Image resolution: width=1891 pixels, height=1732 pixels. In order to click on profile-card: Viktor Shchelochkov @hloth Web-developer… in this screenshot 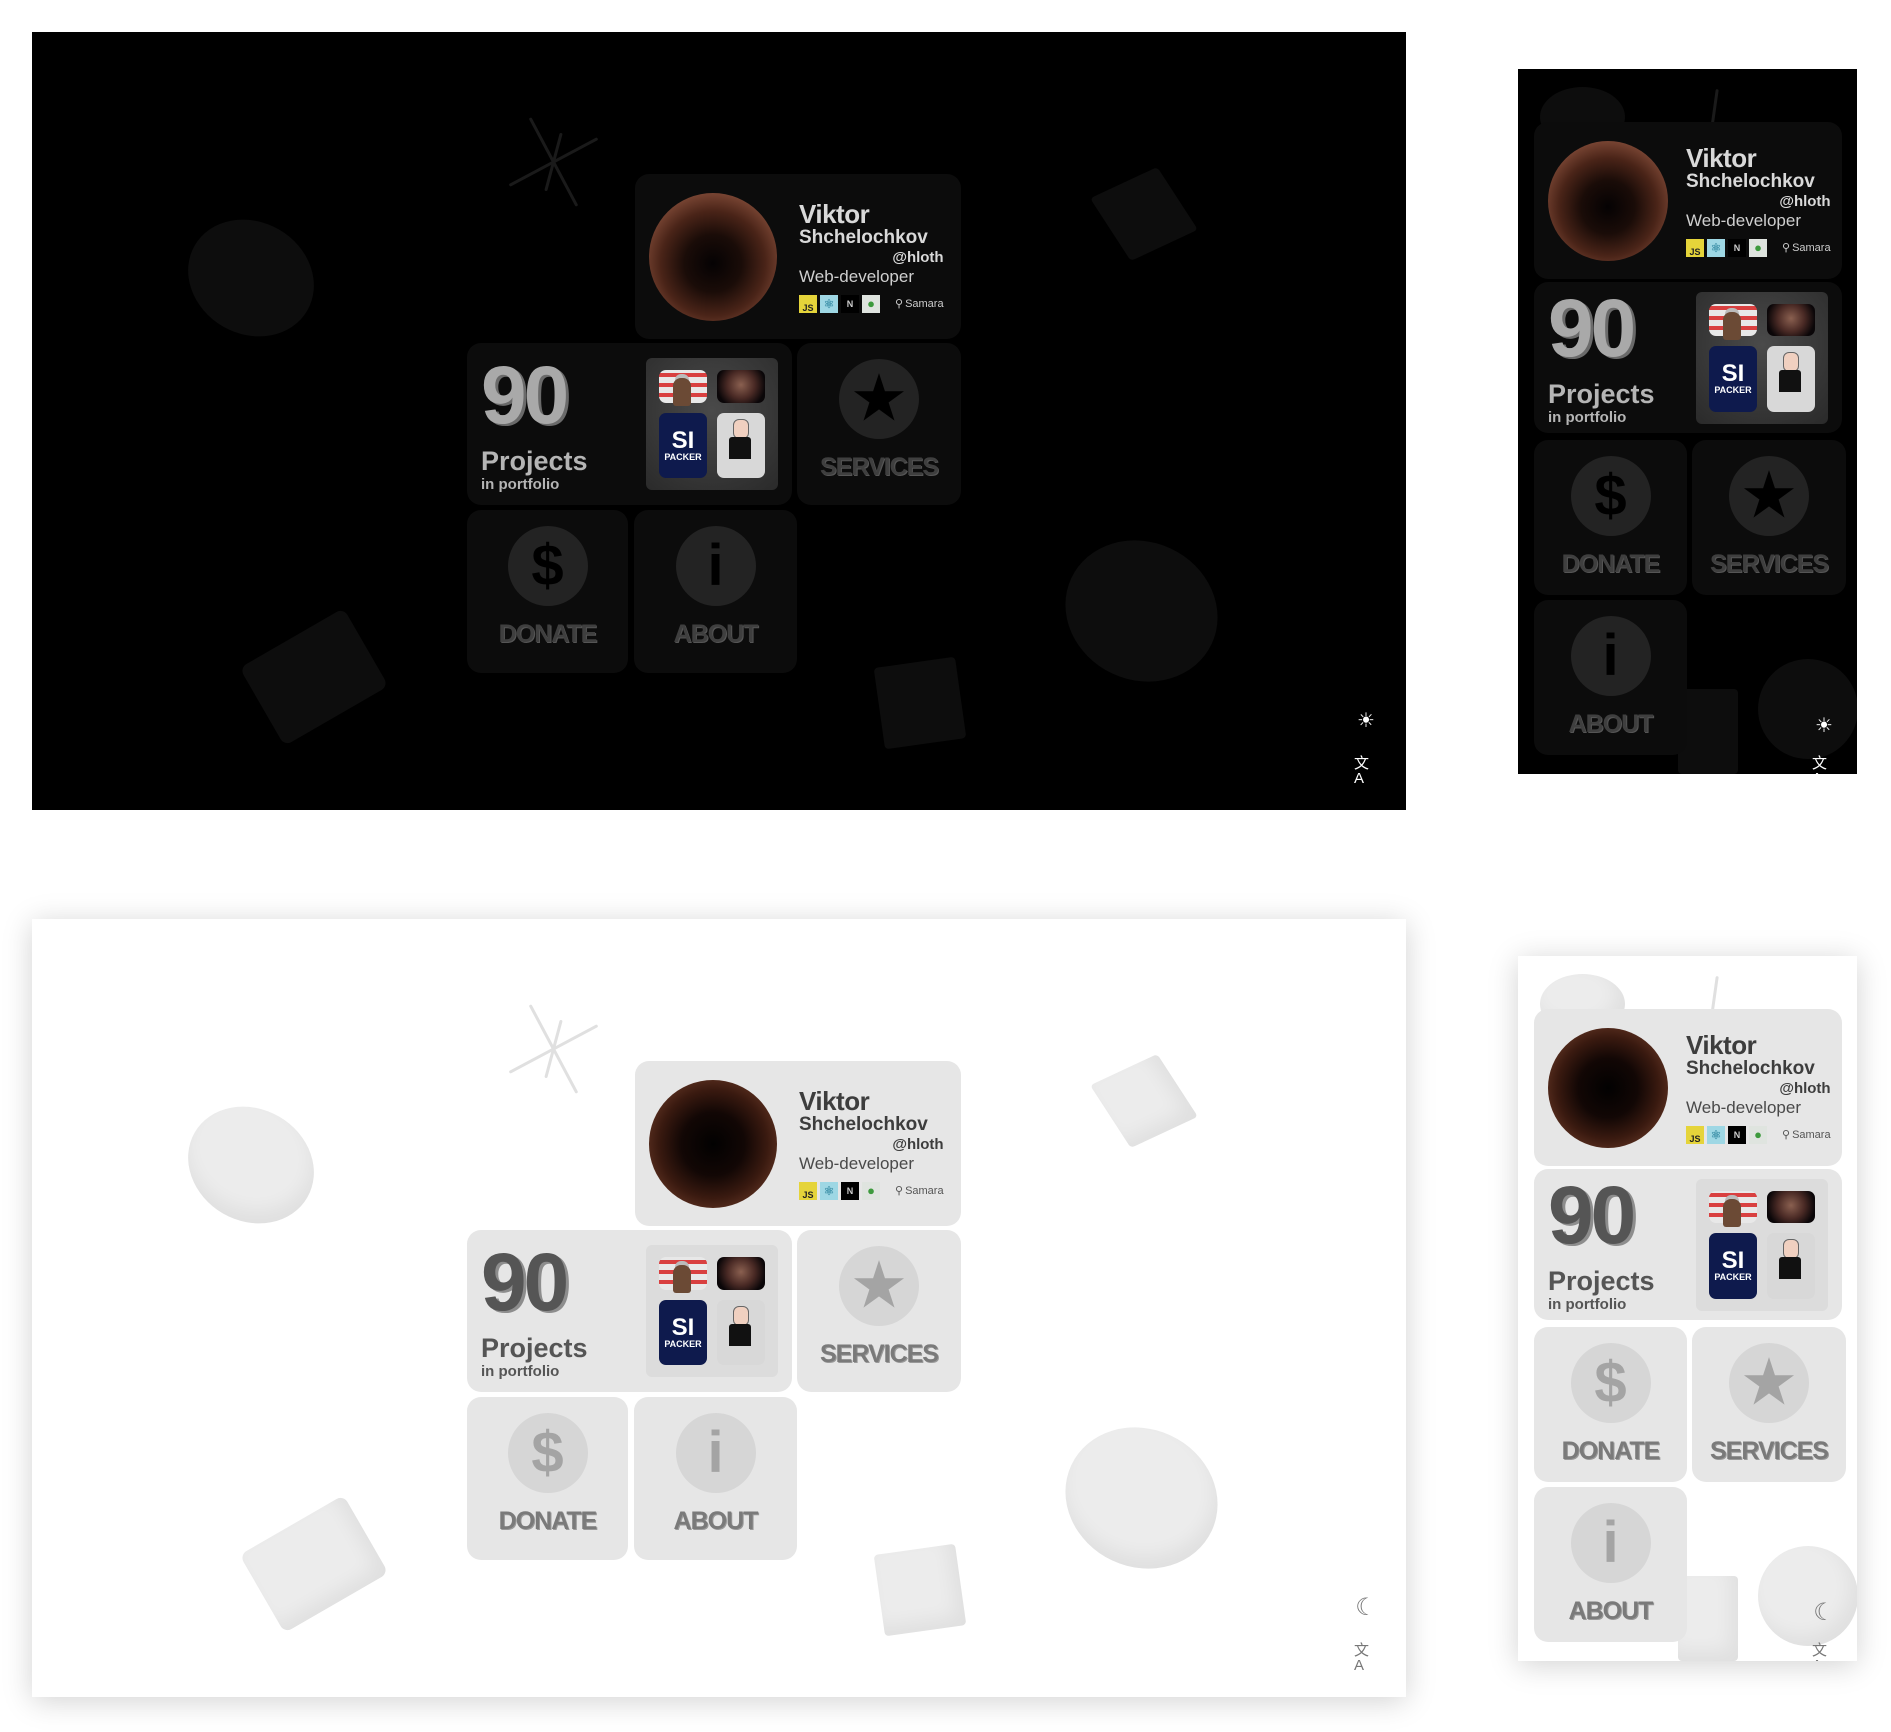, I will do `click(1688, 200)`.